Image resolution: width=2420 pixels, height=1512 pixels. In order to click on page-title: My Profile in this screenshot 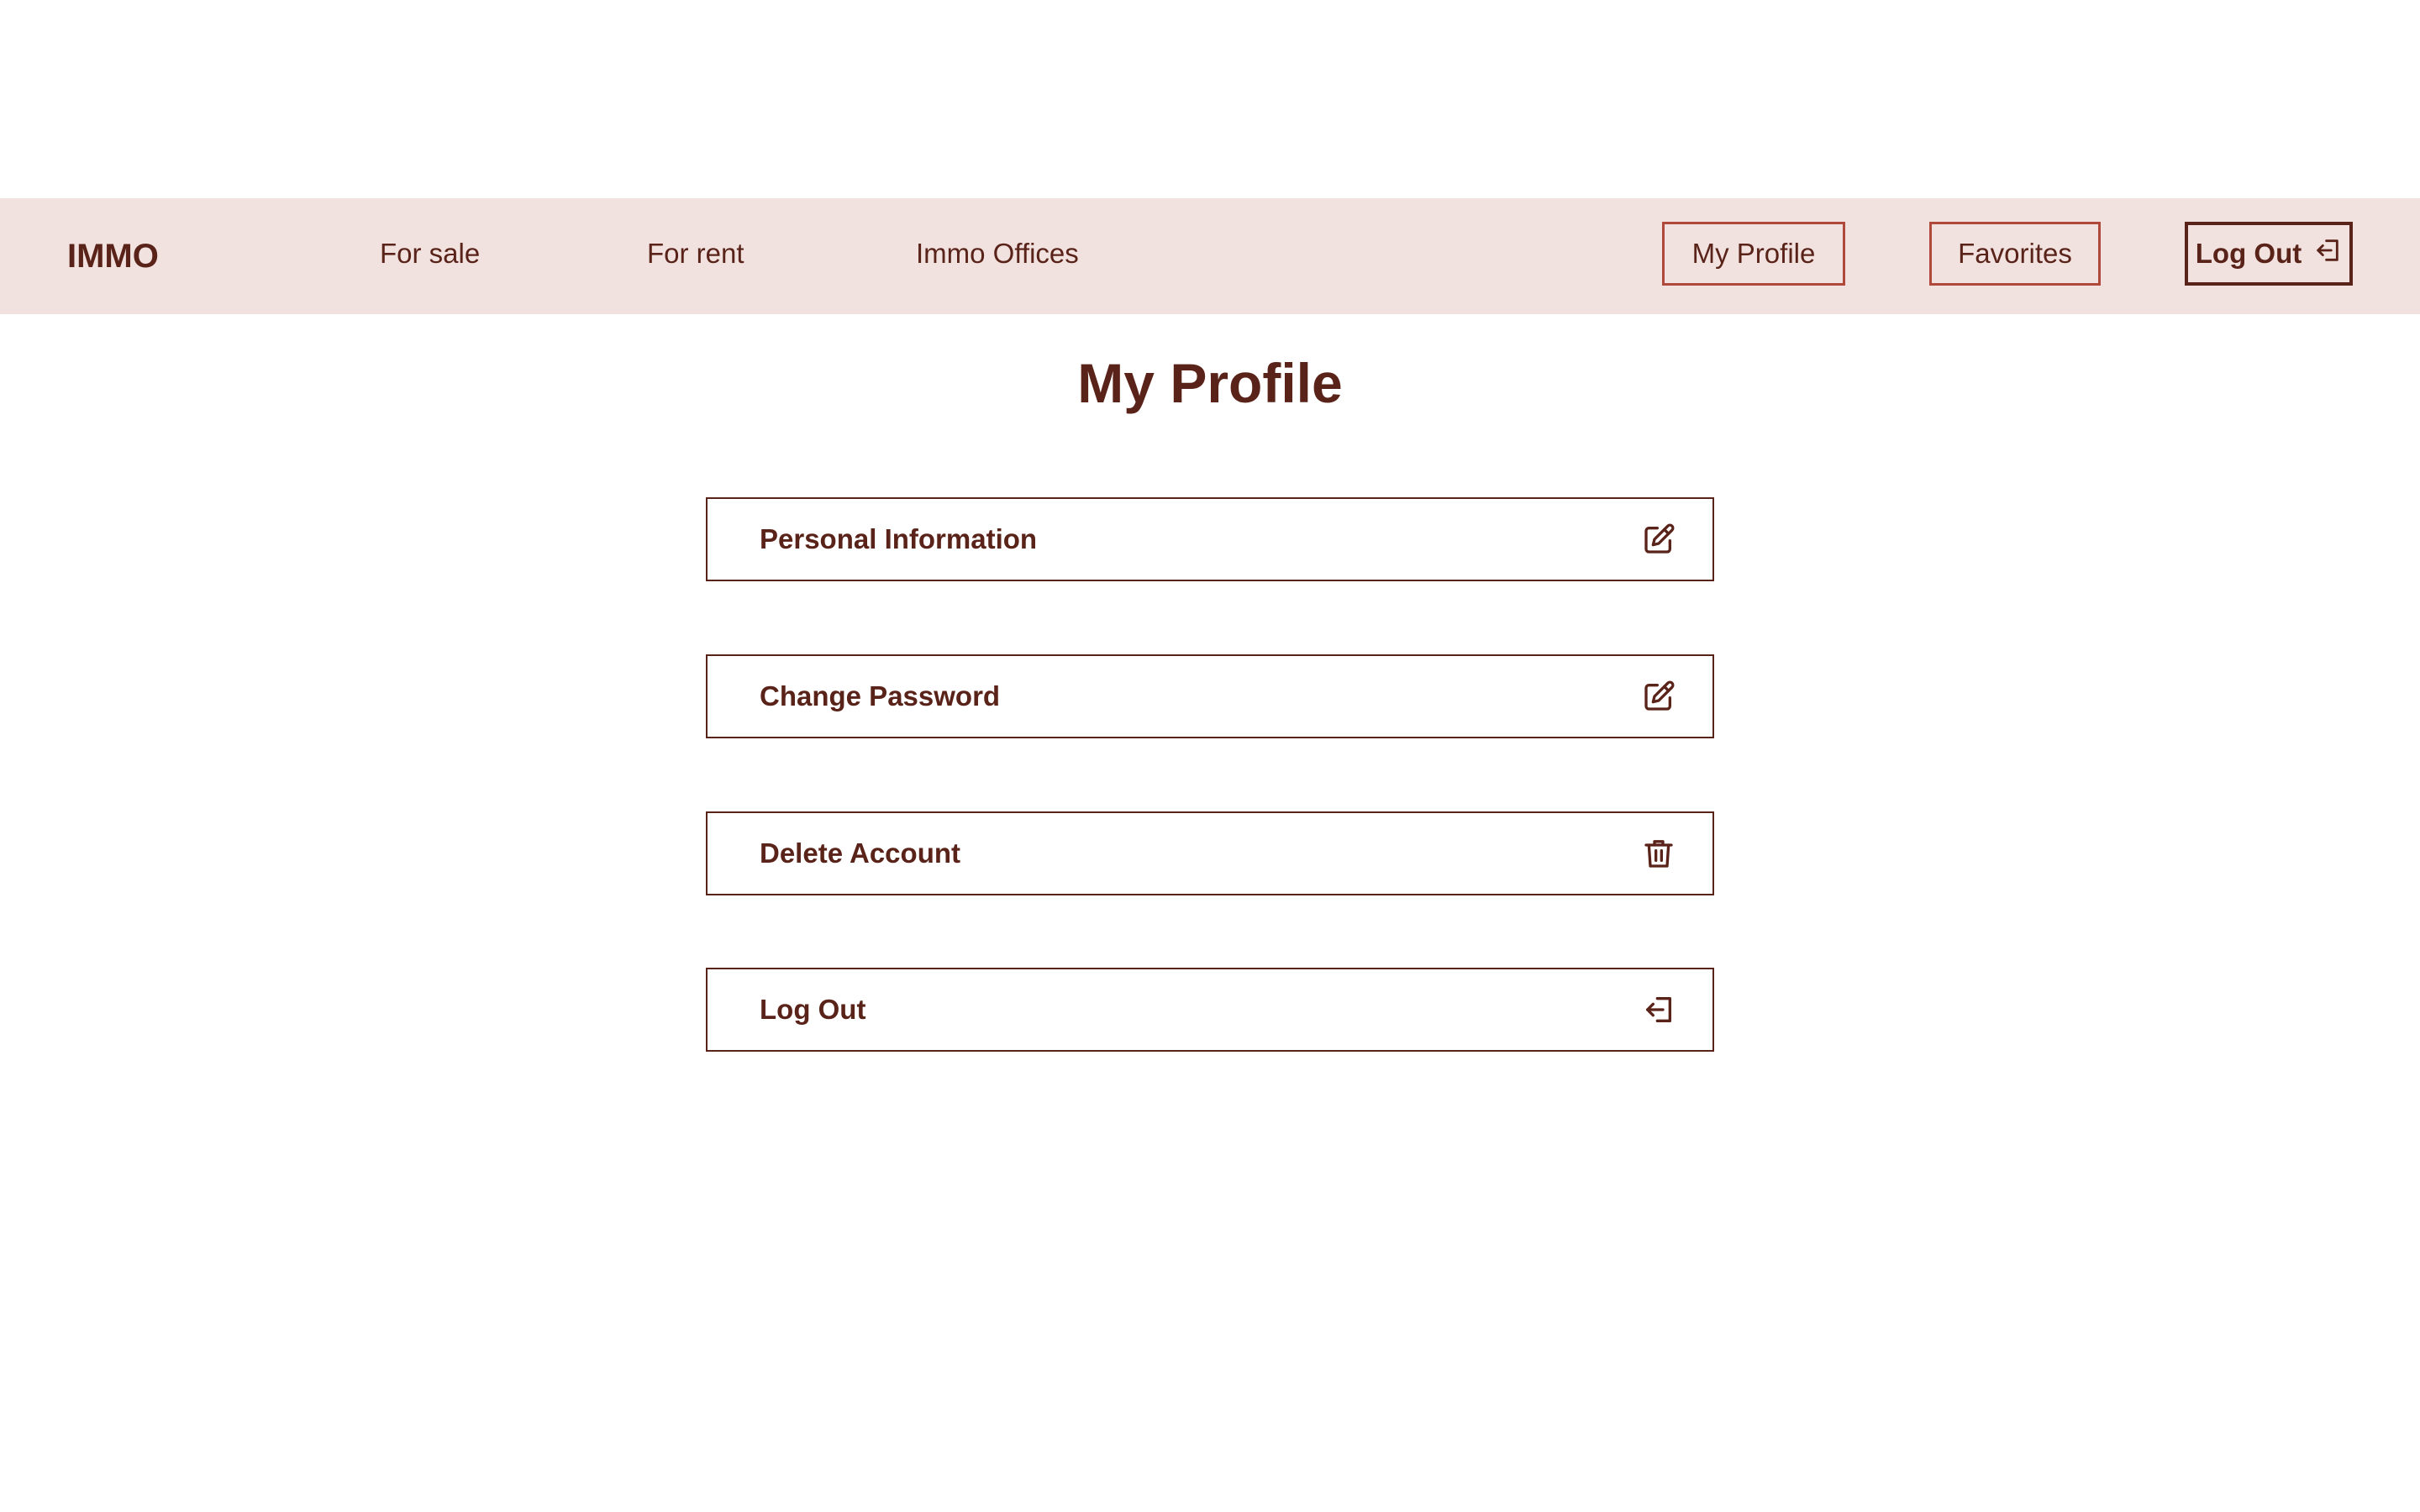, I will do `click(1210, 383)`.